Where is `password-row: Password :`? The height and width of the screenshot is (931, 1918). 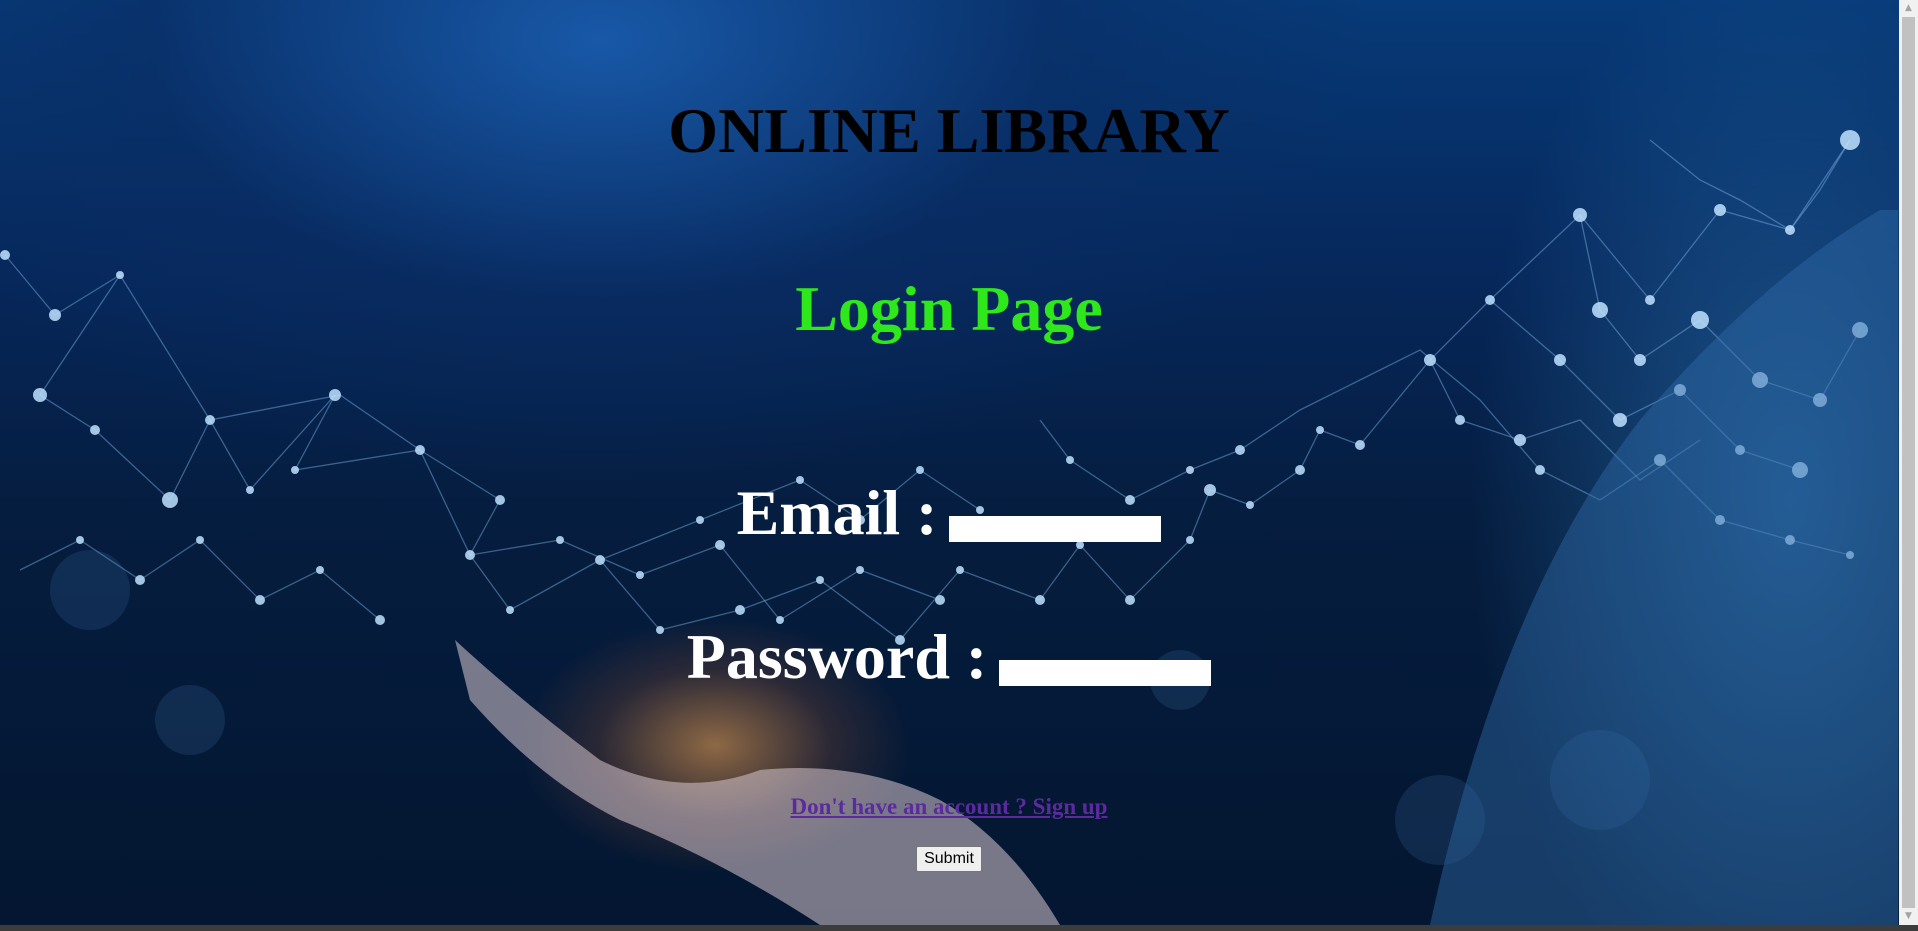 password-row: Password : is located at coordinates (949, 657).